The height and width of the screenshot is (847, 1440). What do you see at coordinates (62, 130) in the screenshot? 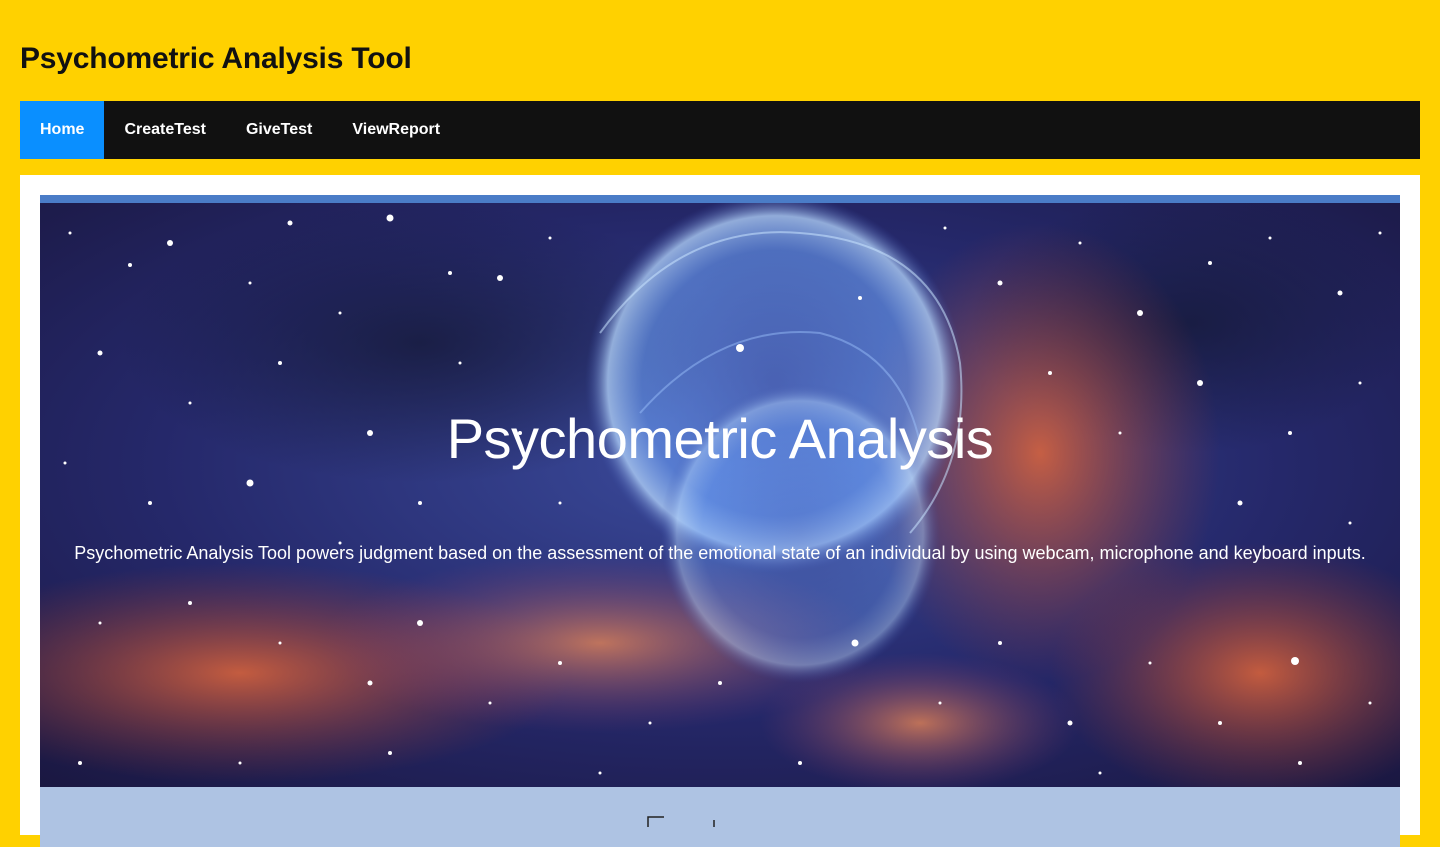
I see `nav-home: Home` at bounding box center [62, 130].